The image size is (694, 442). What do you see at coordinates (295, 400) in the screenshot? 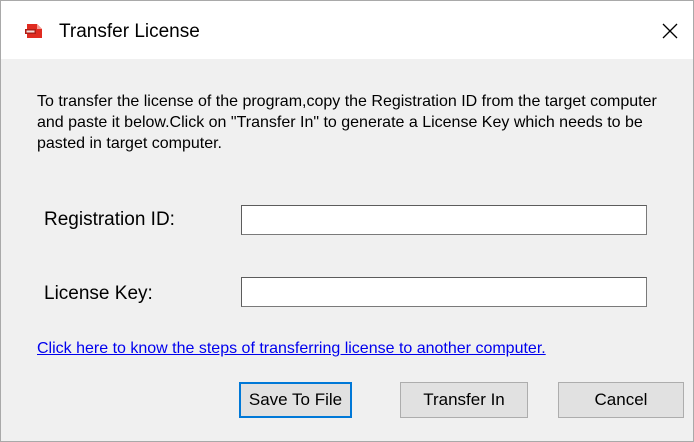
I see `save-to-file-button: Save To File` at bounding box center [295, 400].